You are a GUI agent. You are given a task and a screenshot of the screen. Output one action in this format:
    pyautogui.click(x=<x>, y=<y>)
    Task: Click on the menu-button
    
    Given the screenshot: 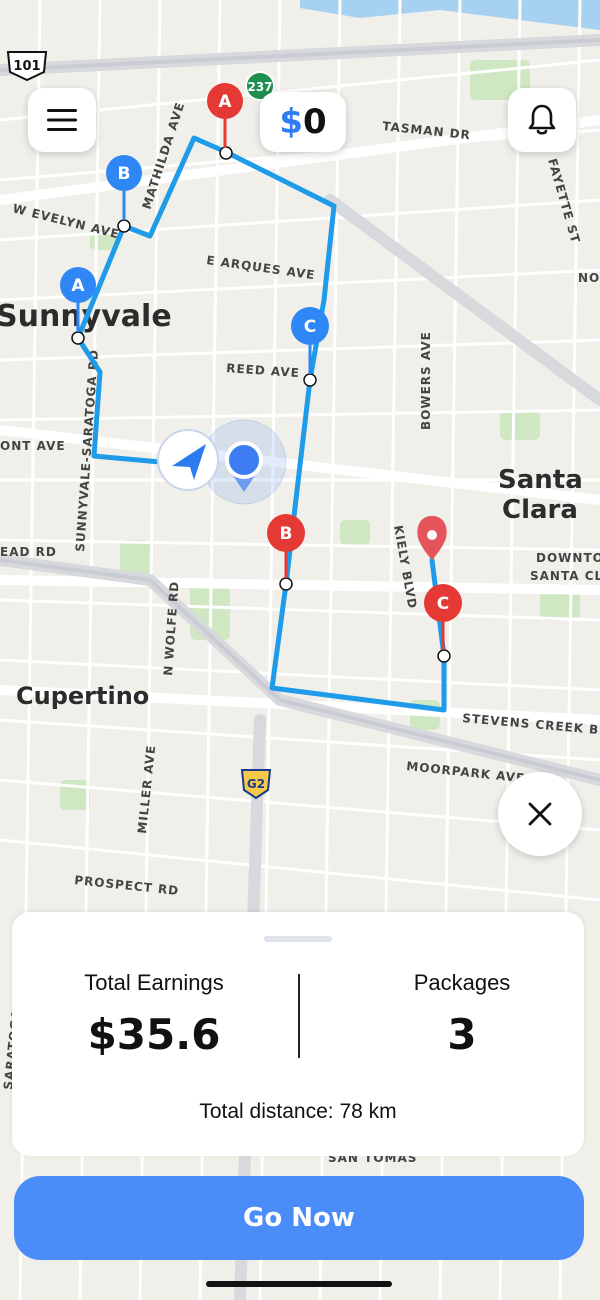 What is the action you would take?
    pyautogui.click(x=62, y=120)
    